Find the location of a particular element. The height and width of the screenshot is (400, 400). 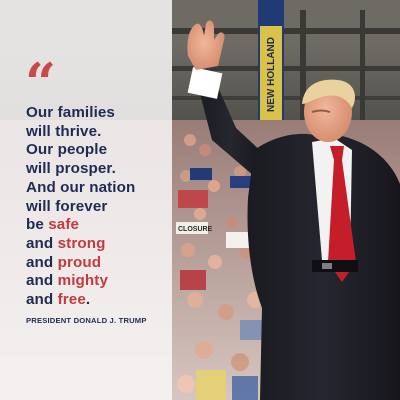

attribution-text: PRESIDENT DONALD J. TRUMP is located at coordinates (86, 320).